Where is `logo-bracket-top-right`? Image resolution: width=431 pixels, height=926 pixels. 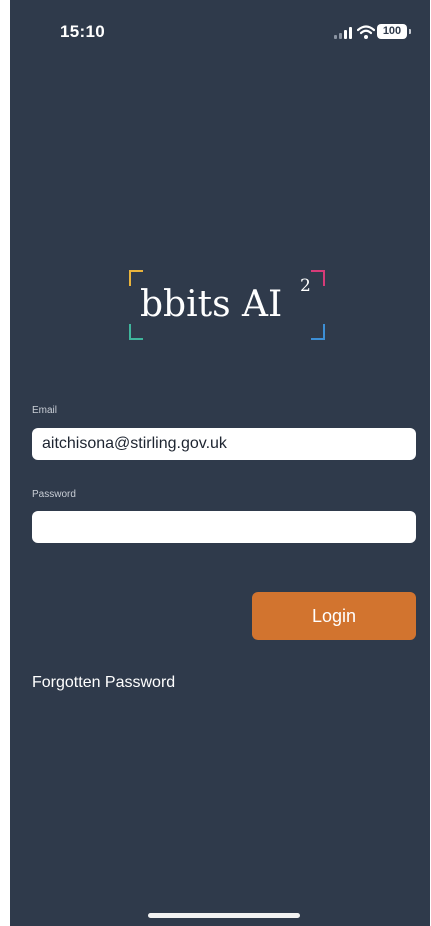 logo-bracket-top-right is located at coordinates (318, 278).